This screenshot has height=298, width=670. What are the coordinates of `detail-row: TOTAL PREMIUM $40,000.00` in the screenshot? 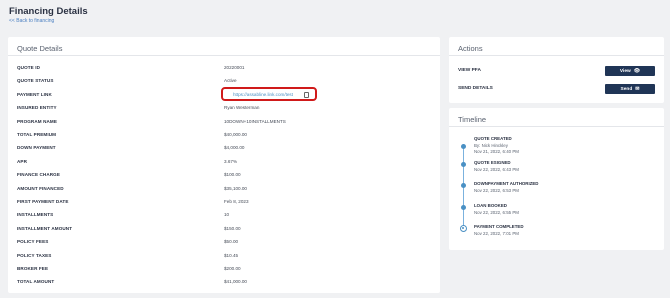 It's located at (227, 134).